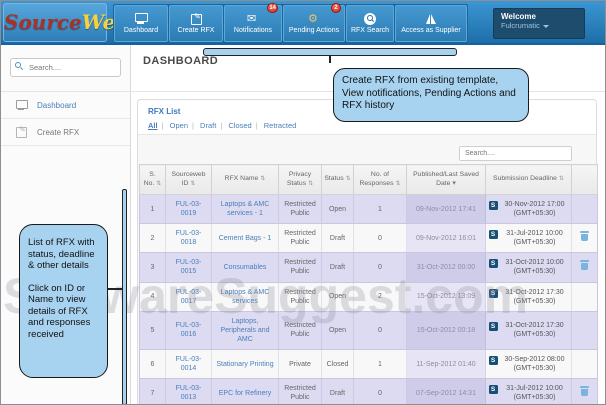 This screenshot has height=405, width=606. Describe the element at coordinates (65, 105) in the screenshot. I see `sidebar-item-dashboard: Dashboard` at that location.